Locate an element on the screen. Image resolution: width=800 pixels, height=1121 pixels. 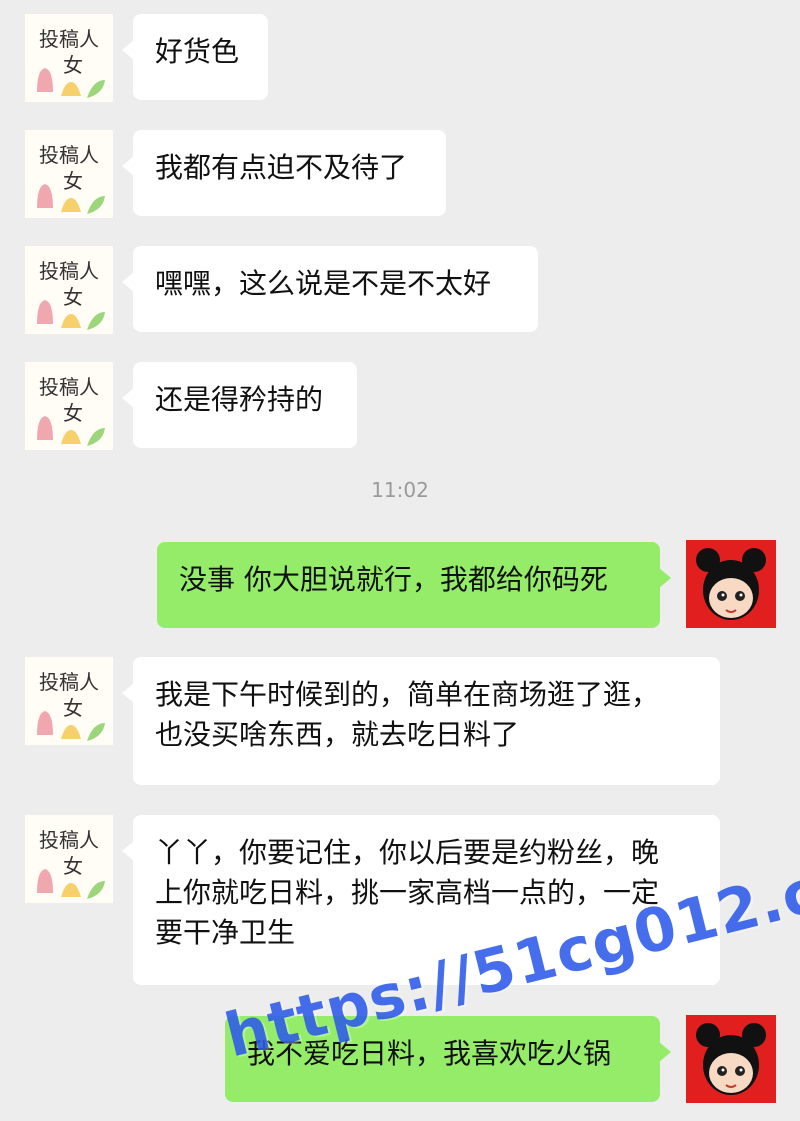
message-bubble-incoming: 我是下午时候到的，简单在商场逛了逛， 也没买啥东西，就去吃日料了 is located at coordinates (421, 721).